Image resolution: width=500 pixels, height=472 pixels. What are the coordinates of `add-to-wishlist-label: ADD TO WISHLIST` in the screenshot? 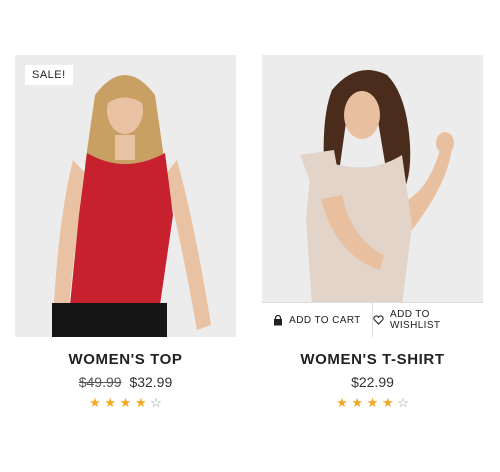 It's located at (415, 320).